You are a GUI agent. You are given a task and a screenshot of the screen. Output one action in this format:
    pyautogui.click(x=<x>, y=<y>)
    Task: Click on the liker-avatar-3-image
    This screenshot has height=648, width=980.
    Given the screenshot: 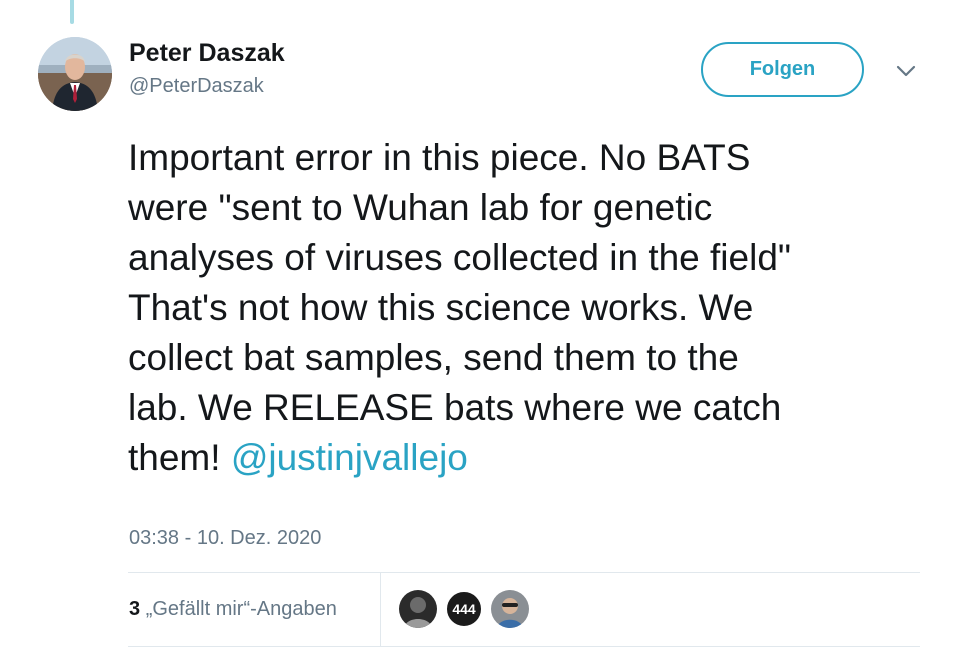 What is the action you would take?
    pyautogui.click(x=510, y=609)
    